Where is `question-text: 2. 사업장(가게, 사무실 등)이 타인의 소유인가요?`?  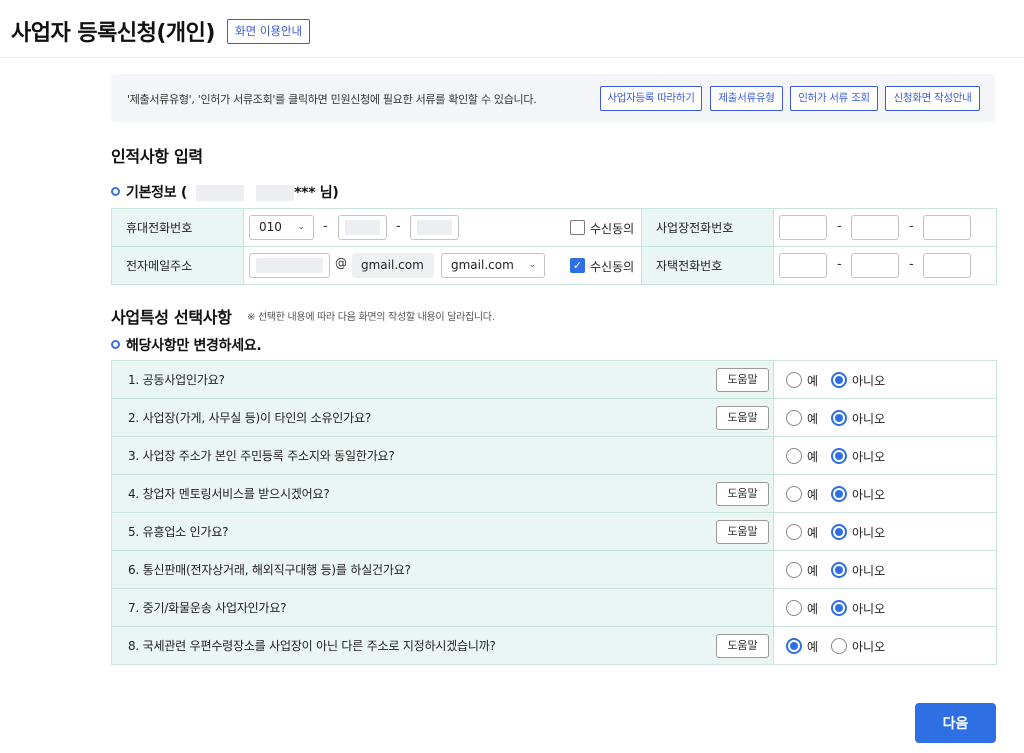
question-text: 2. 사업장(가게, 사무실 등)이 타인의 소유인가요? is located at coordinates (249, 418).